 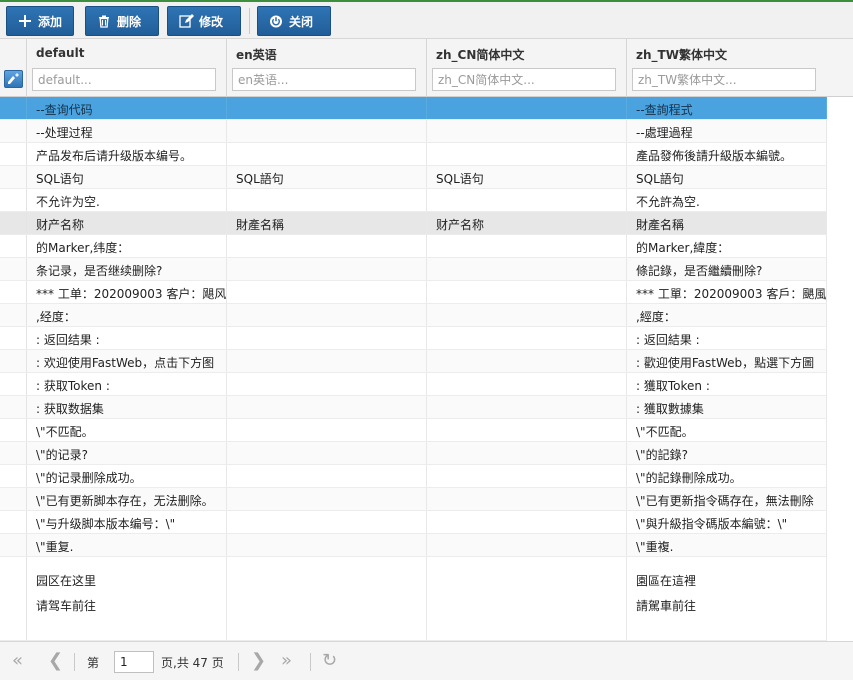 I want to click on add-button: 添加, so click(x=40, y=21).